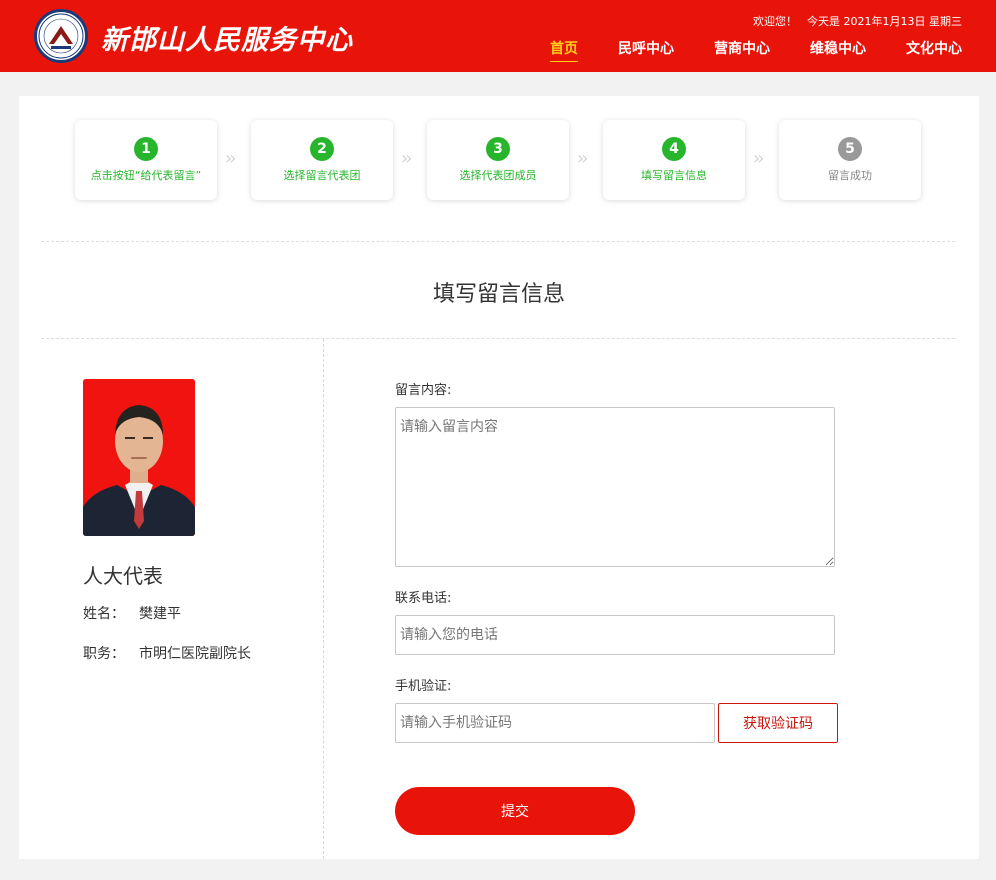 The height and width of the screenshot is (880, 996). What do you see at coordinates (322, 175) in the screenshot?
I see `step-label: 选择留言代表团` at bounding box center [322, 175].